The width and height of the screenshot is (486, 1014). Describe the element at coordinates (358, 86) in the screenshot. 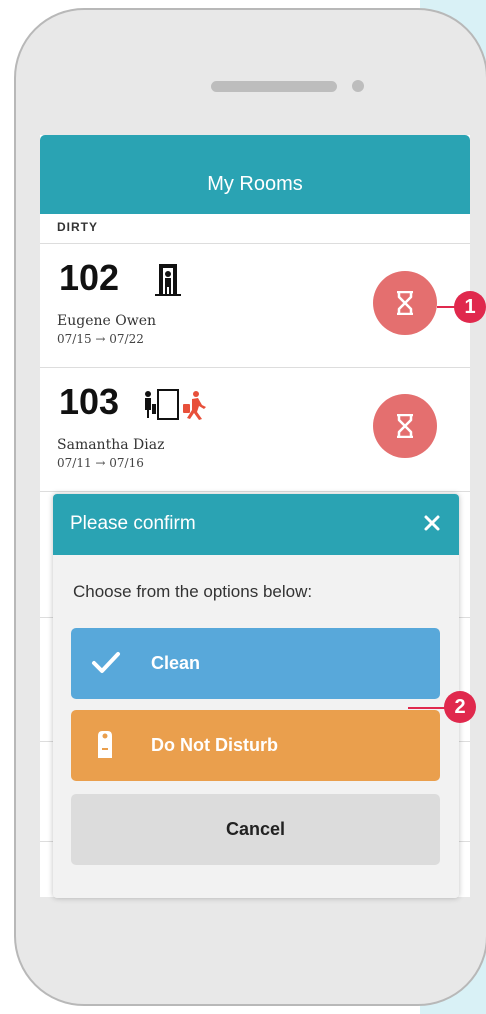

I see `phone-camera` at that location.